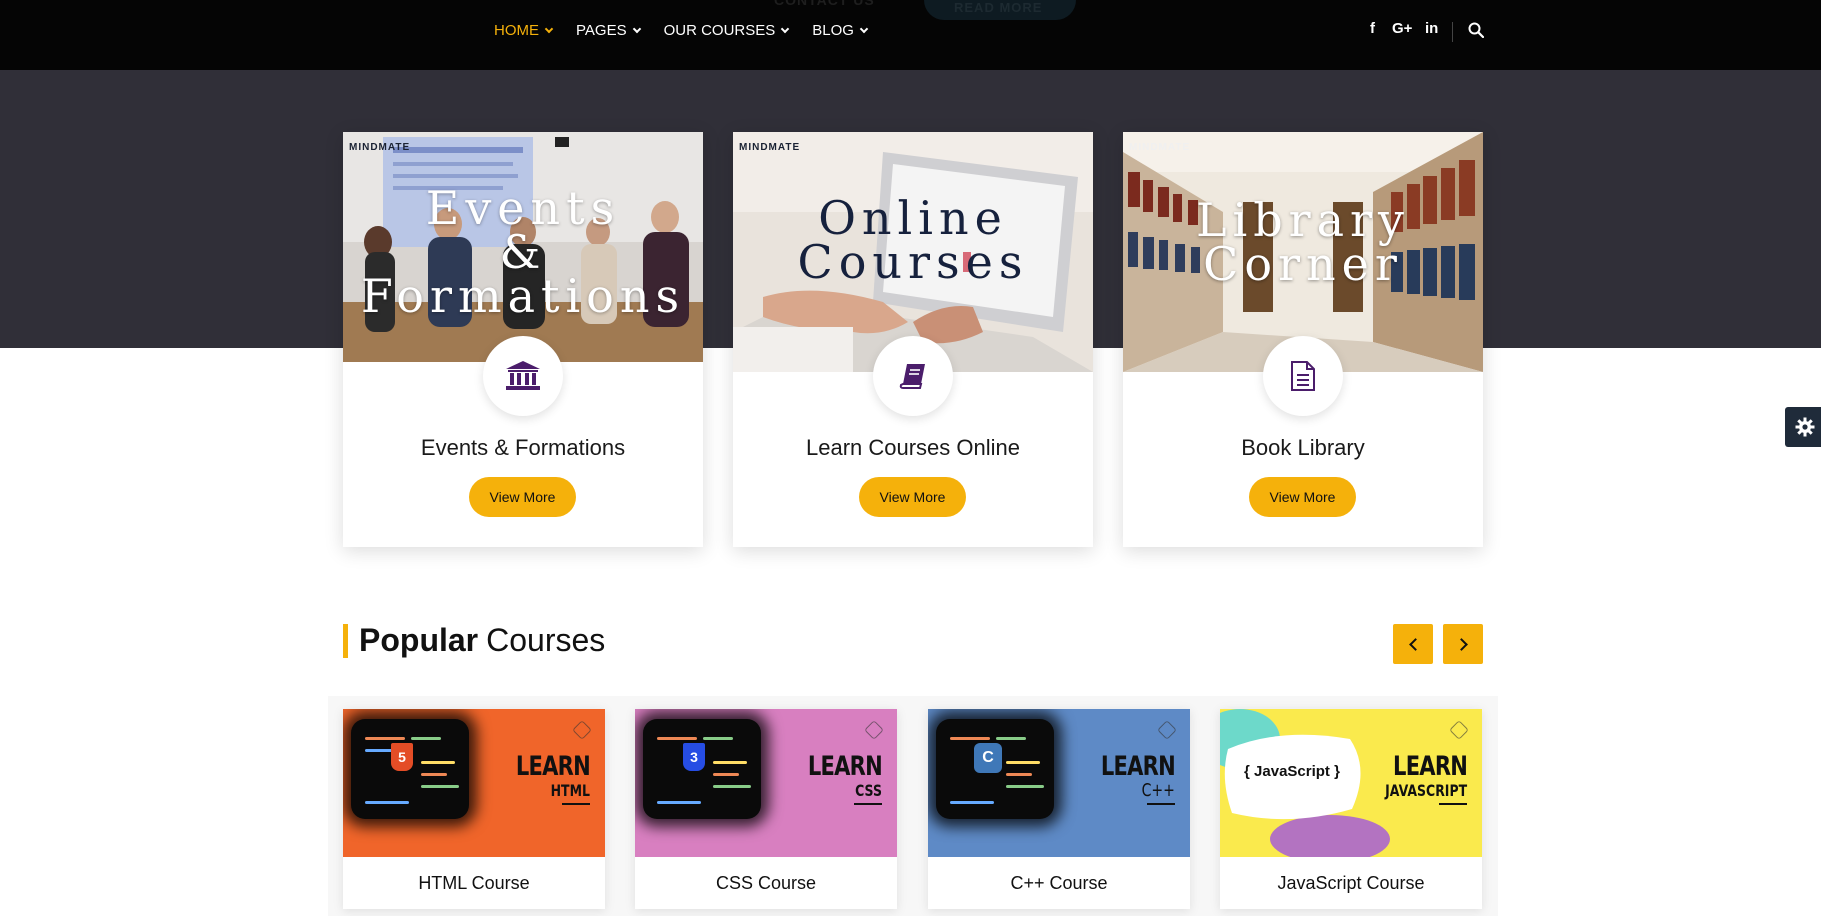 The image size is (1821, 916). I want to click on nav-item-home: HOME, so click(524, 30).